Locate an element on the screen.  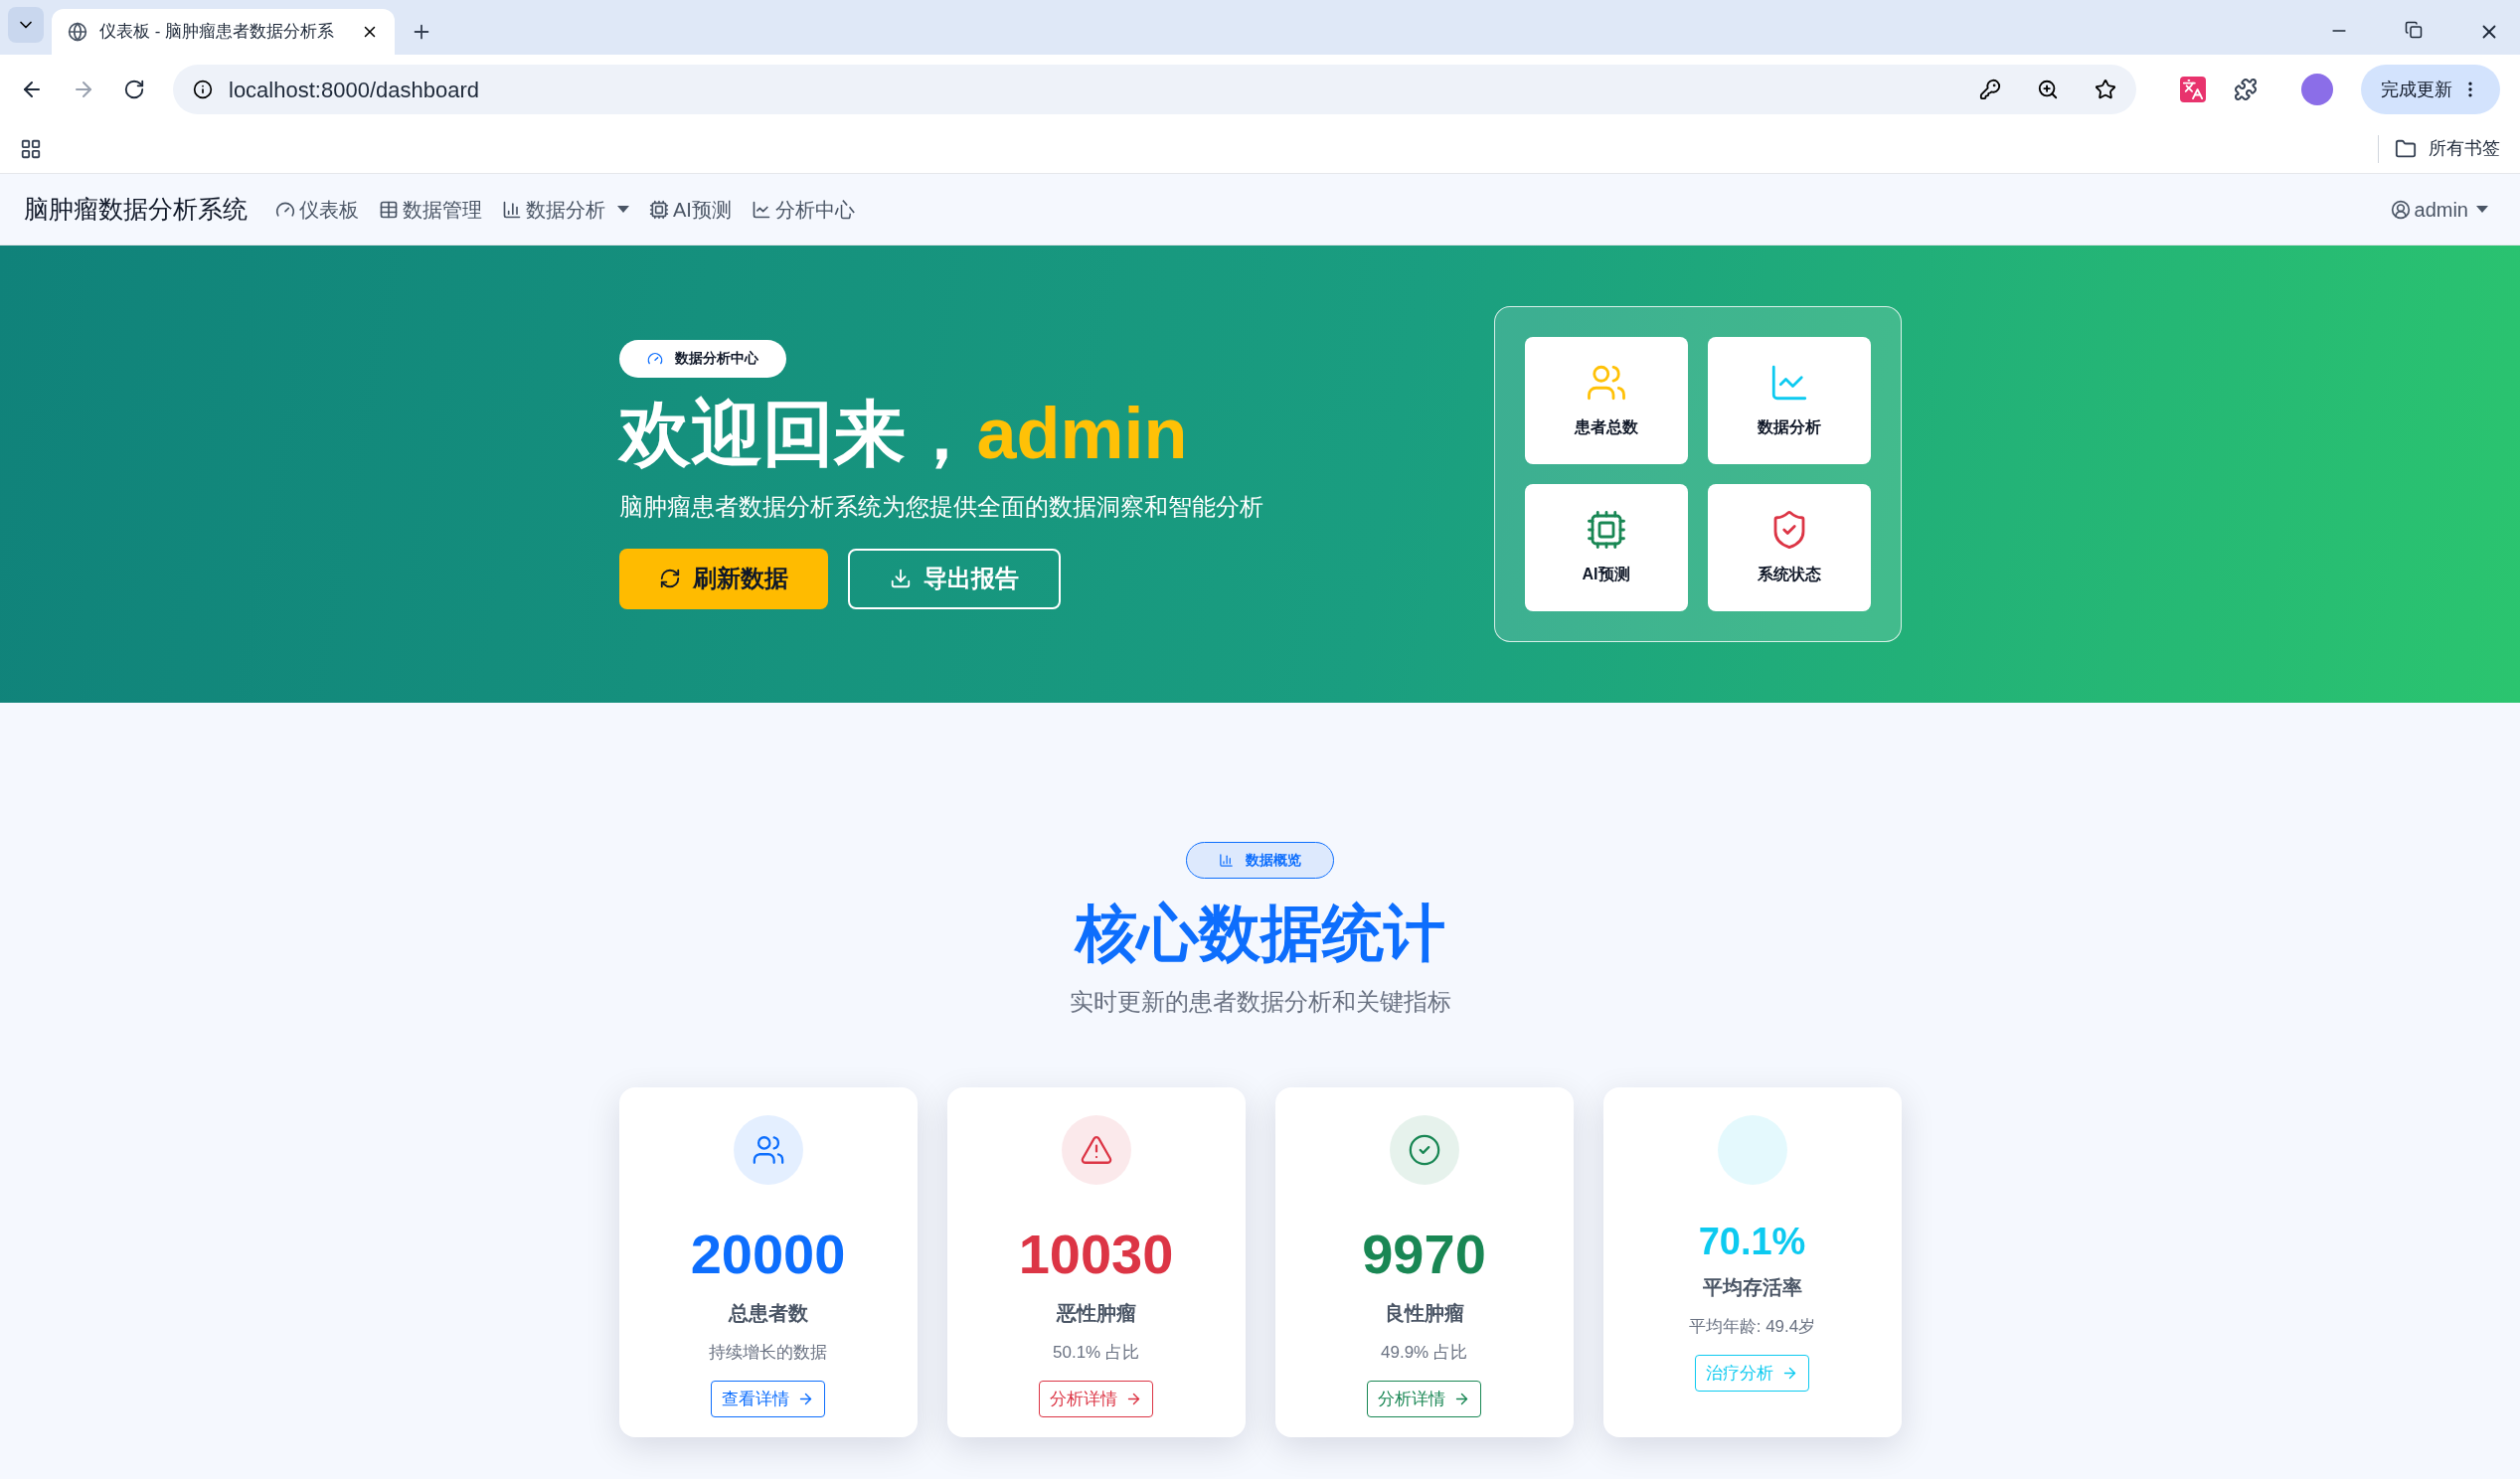
stat-label: 总患者数 is located at coordinates (768, 1313).